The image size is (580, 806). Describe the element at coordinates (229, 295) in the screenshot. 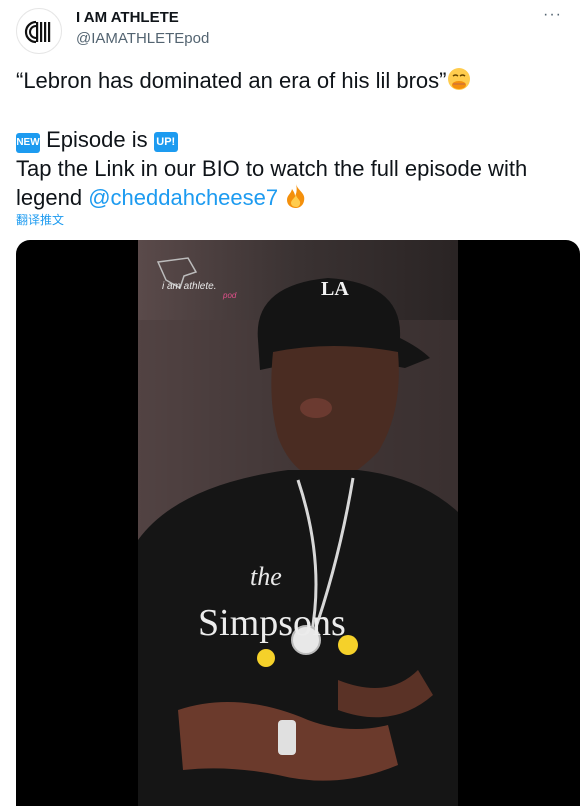

I see `watermark-sub-text: pod` at that location.